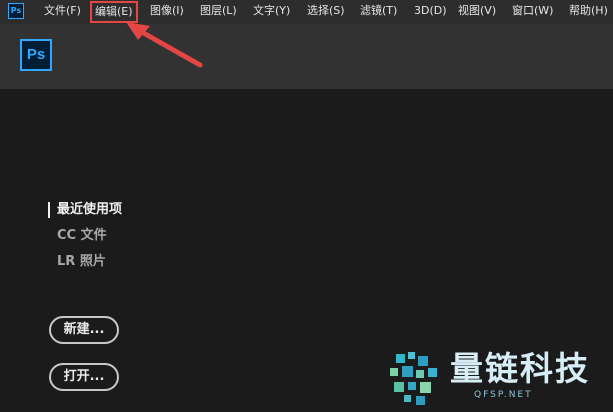  I want to click on nav-item-recent: 最近使用项, so click(85, 210).